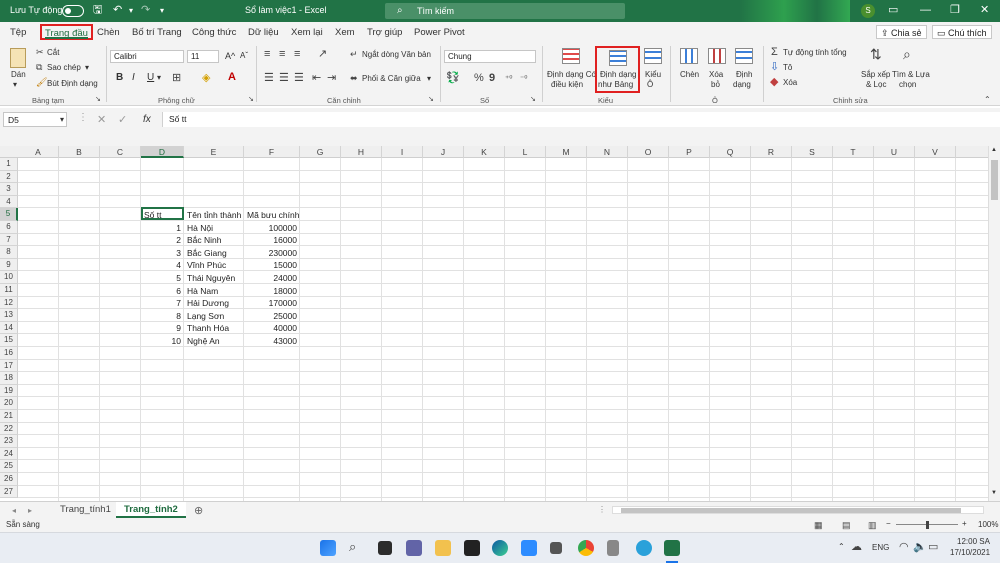 Image resolution: width=1000 pixels, height=563 pixels. I want to click on insert-cells-icon, so click(689, 56).